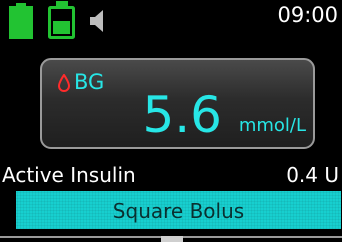  I want to click on square-bolus-button: Square Bolus, so click(178, 210).